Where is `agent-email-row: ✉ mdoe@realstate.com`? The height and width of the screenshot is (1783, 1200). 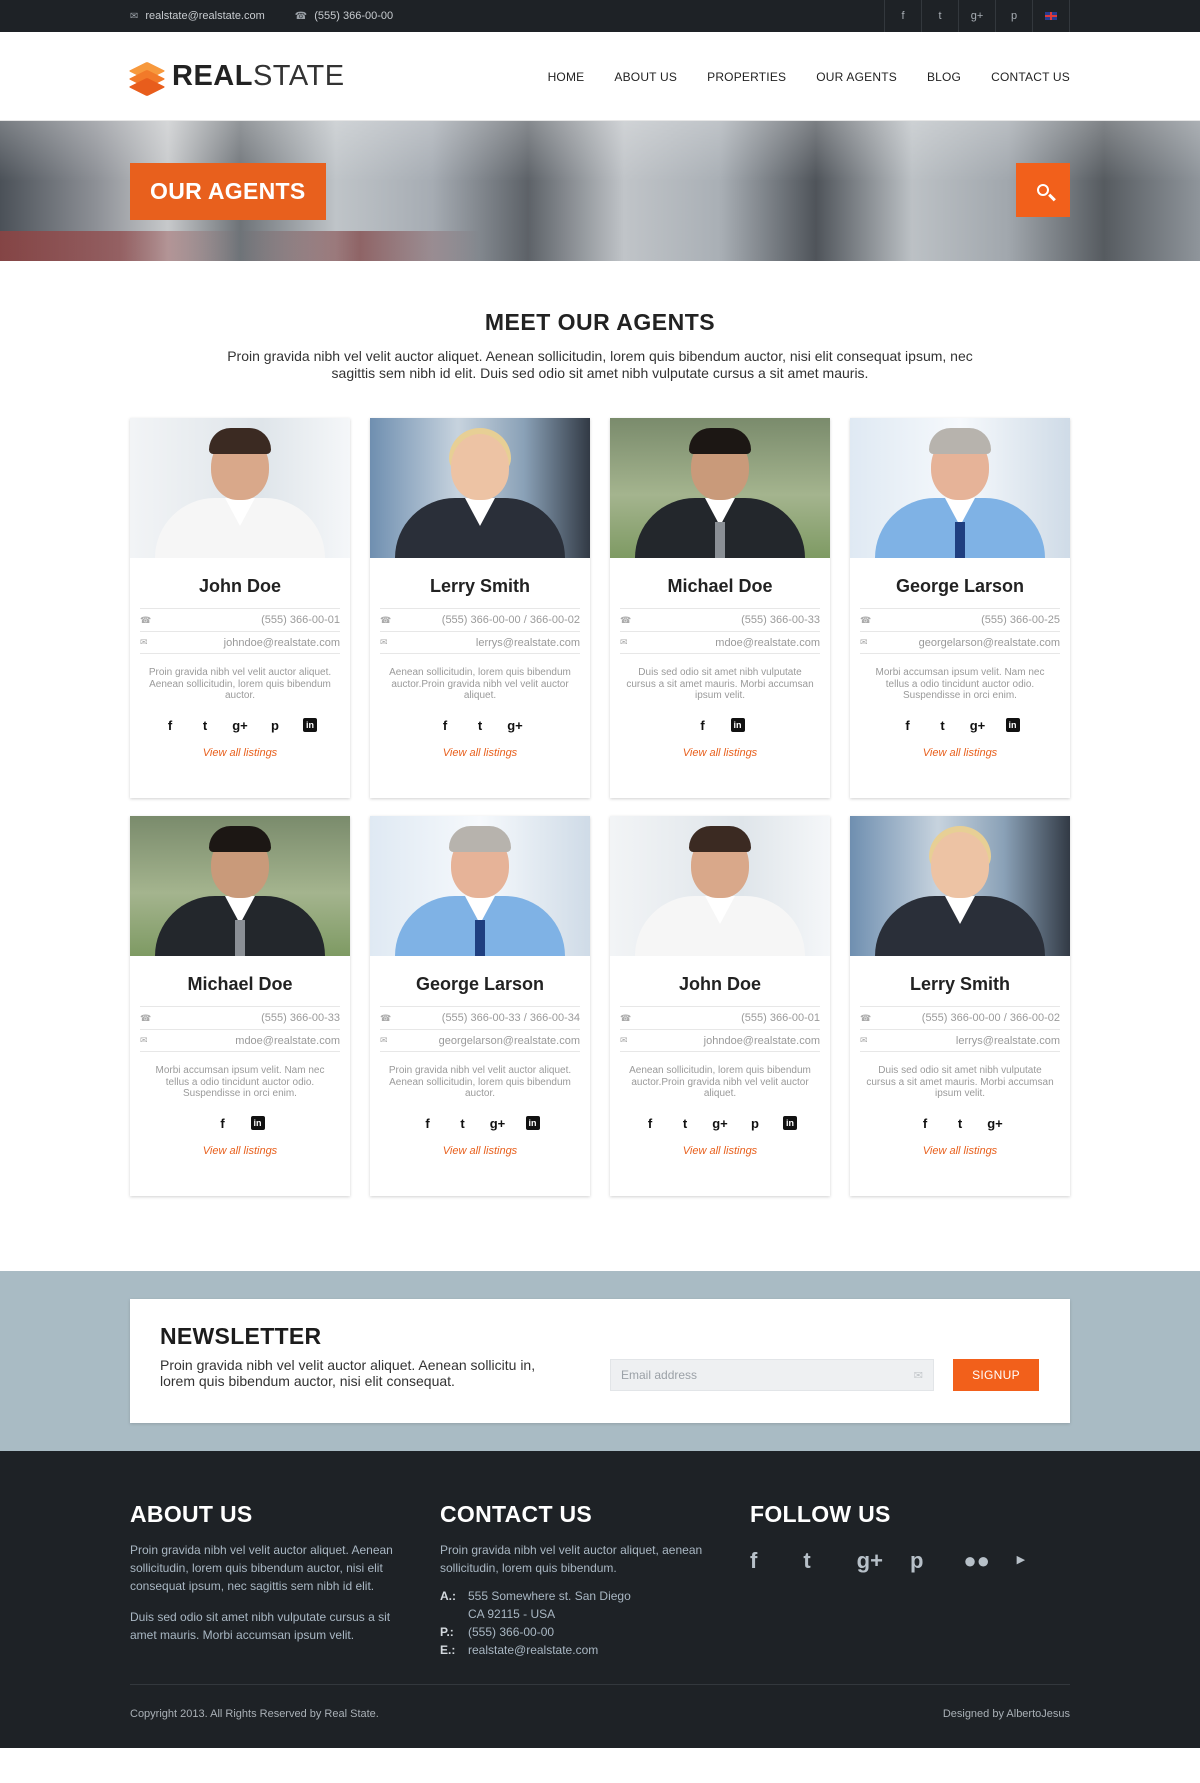 agent-email-row: ✉ mdoe@realstate.com is located at coordinates (720, 642).